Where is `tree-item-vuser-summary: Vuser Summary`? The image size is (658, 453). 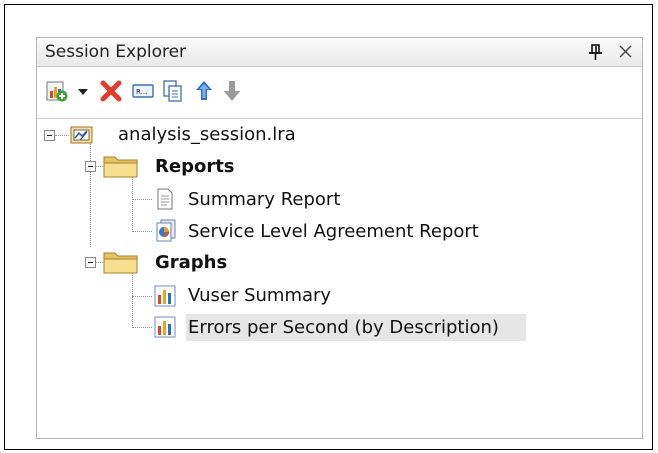 tree-item-vuser-summary: Vuser Summary is located at coordinates (259, 295).